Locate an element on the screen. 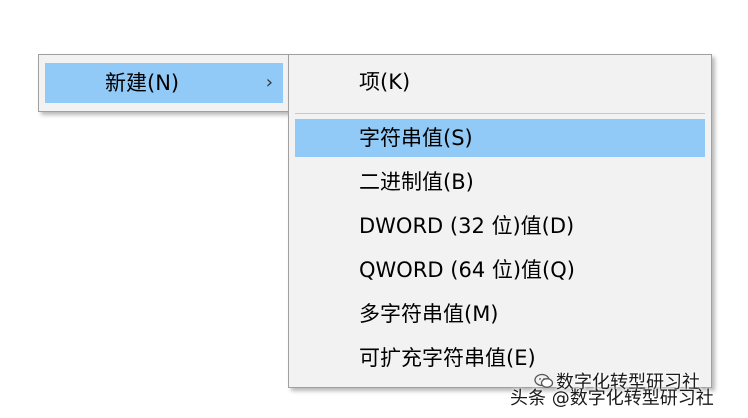 Image resolution: width=748 pixels, height=418 pixels. submenu-item-label: QWORD (64 位)值(Q) is located at coordinates (467, 270).